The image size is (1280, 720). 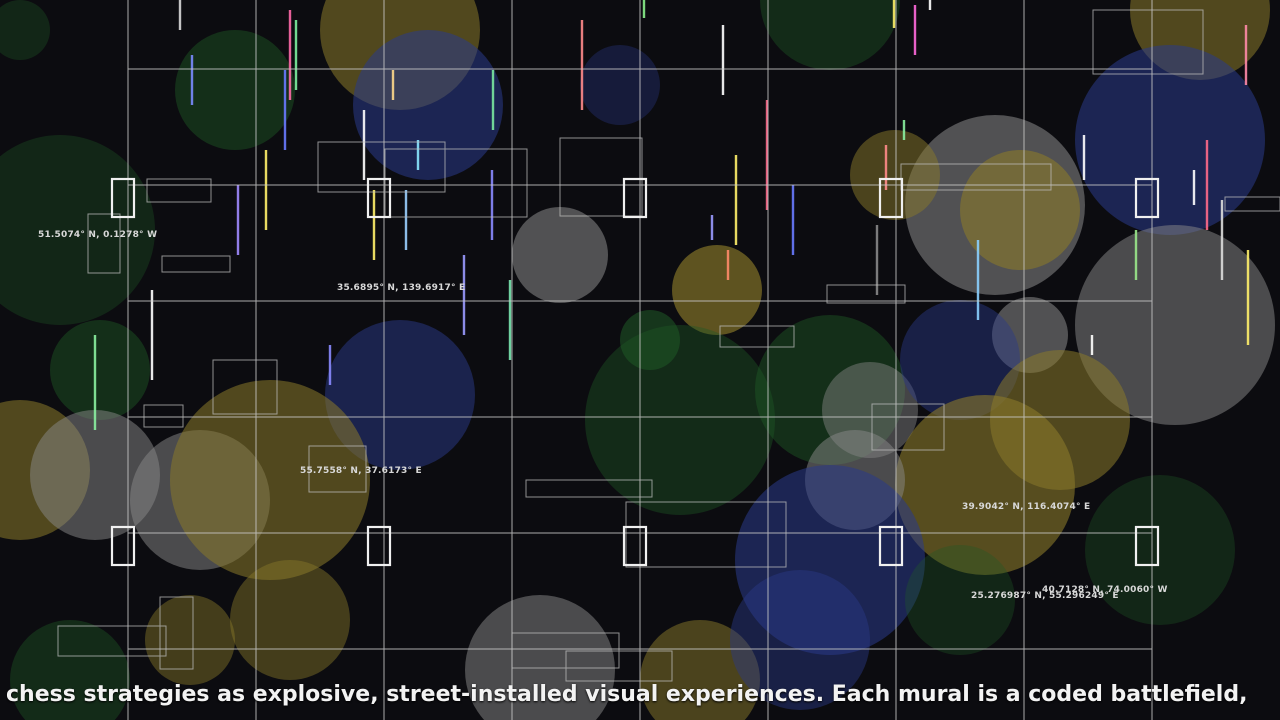 I want to click on coordinate-label-beijing: 39.9042° N, 116.4074° E, so click(x=1026, y=507).